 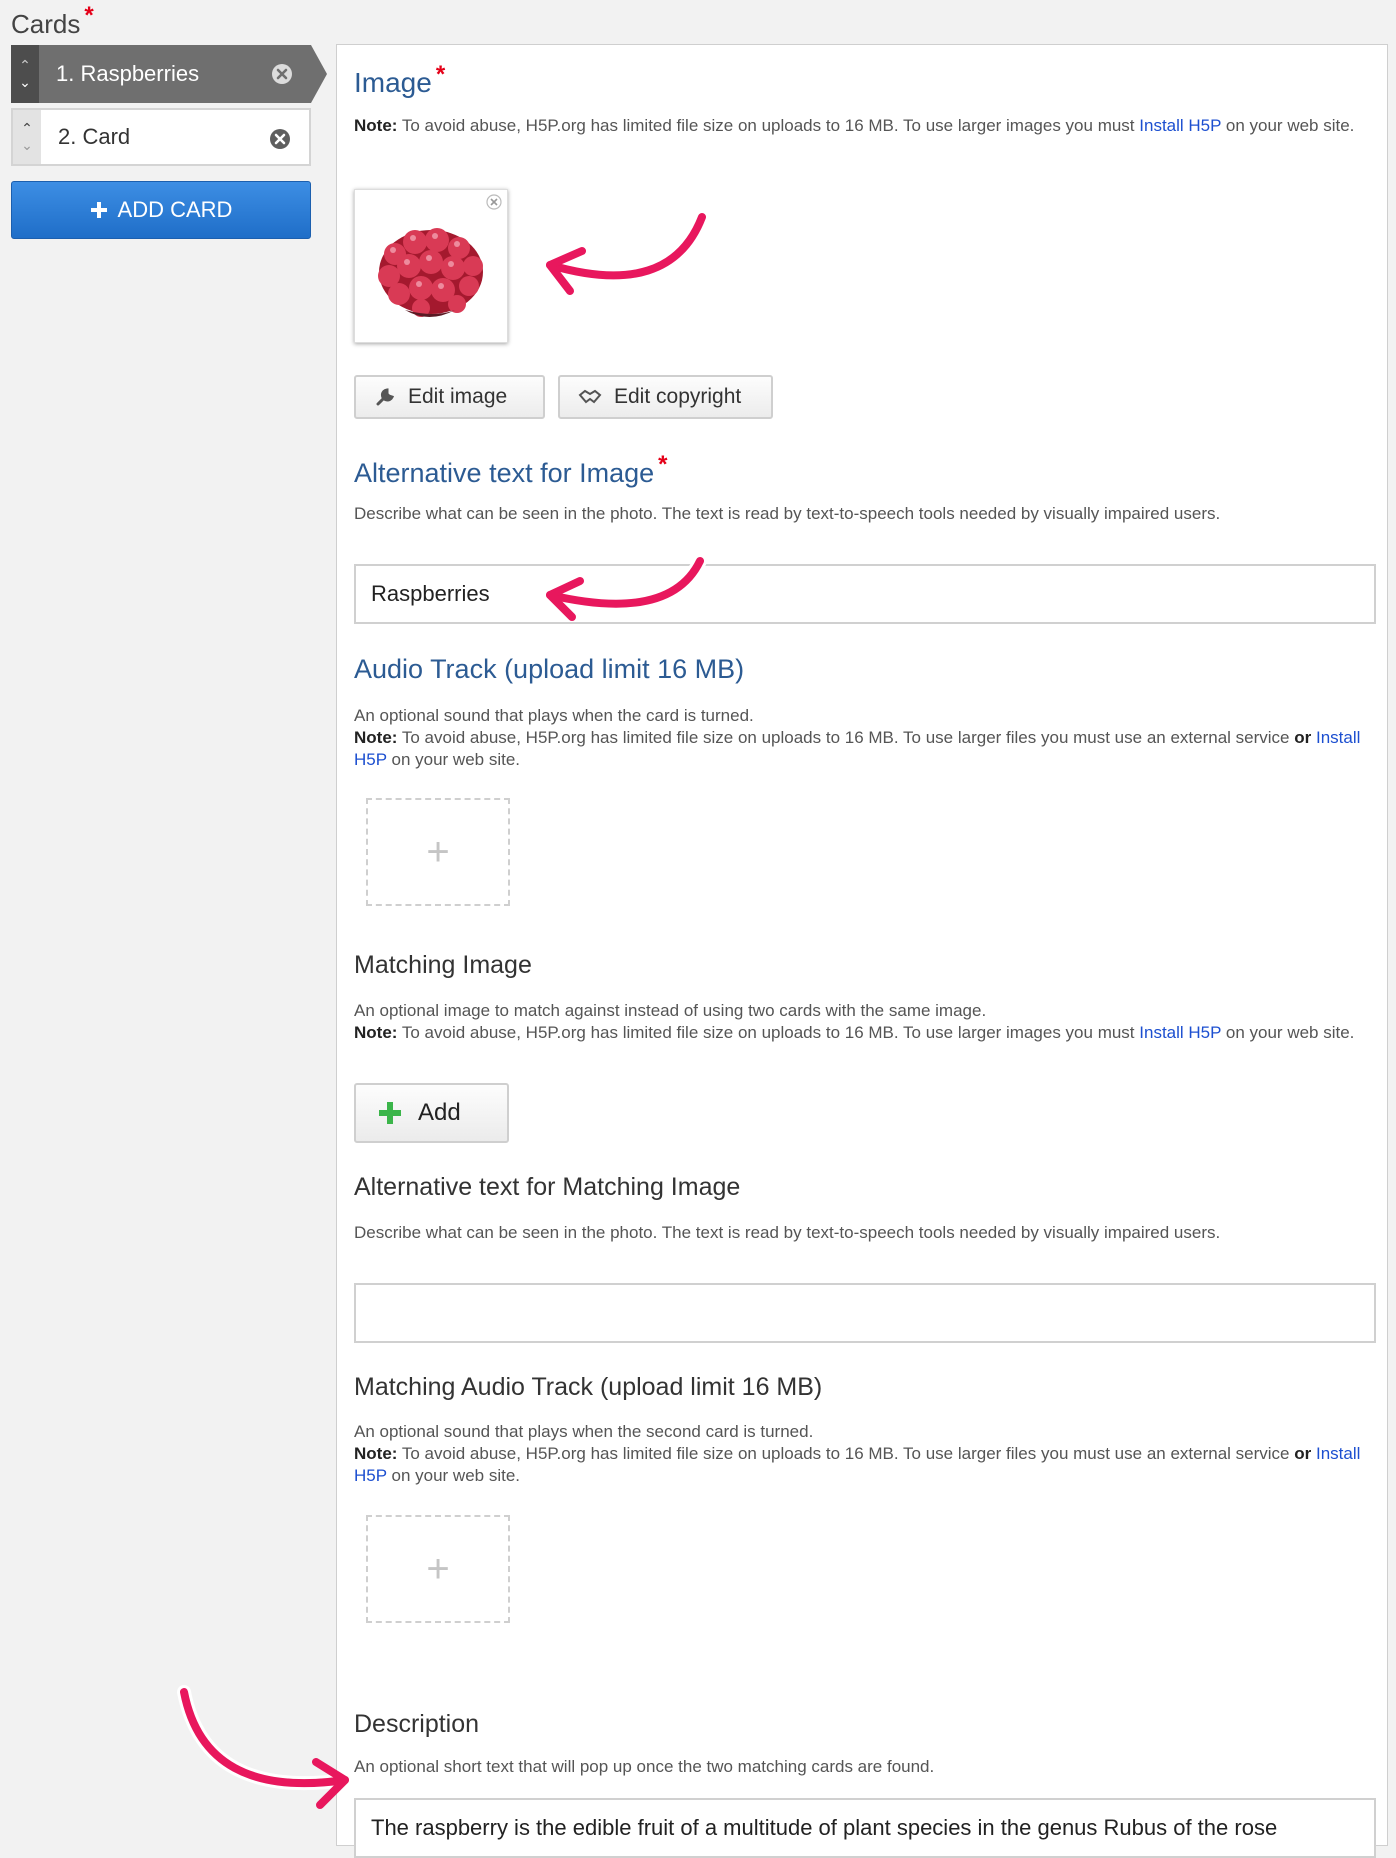 What do you see at coordinates (625, 587) in the screenshot?
I see `annotation-arrow-alt-text` at bounding box center [625, 587].